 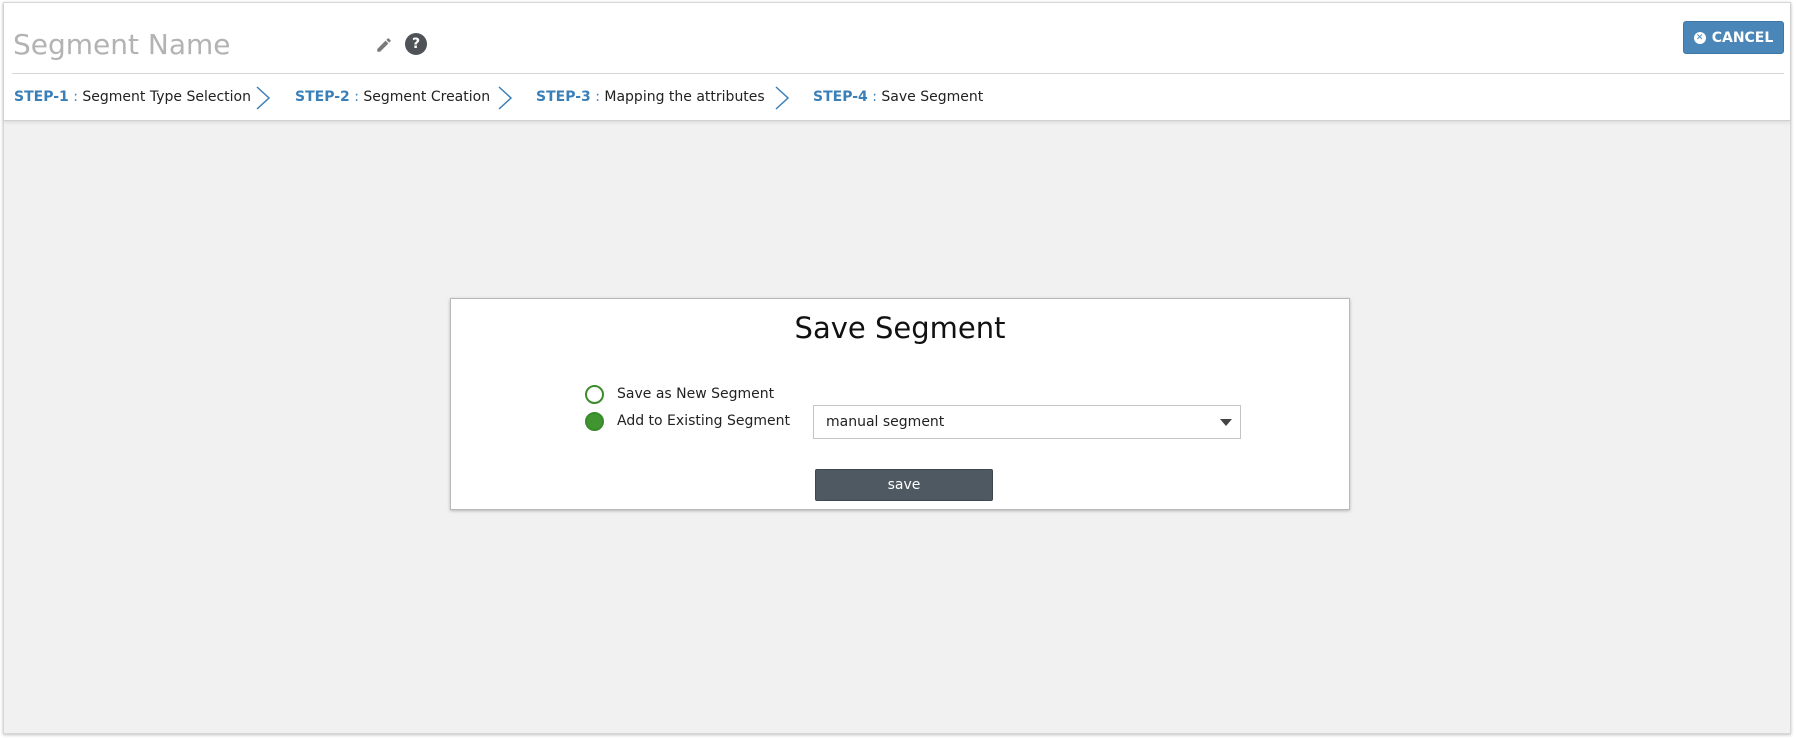 What do you see at coordinates (416, 44) in the screenshot?
I see `help-icon: ?` at bounding box center [416, 44].